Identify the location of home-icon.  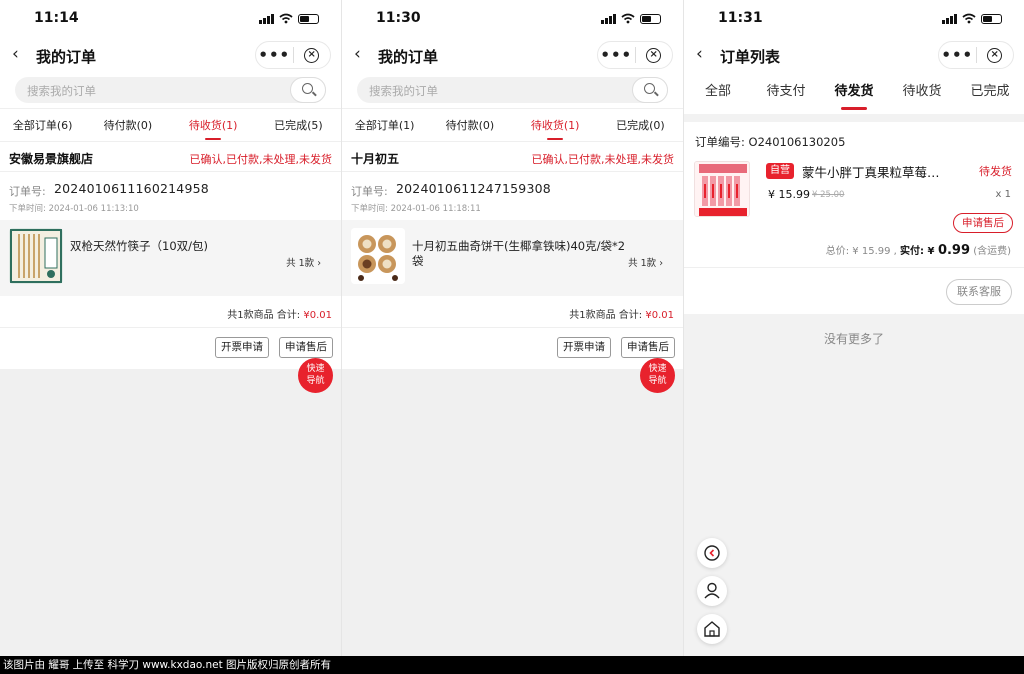
(712, 629).